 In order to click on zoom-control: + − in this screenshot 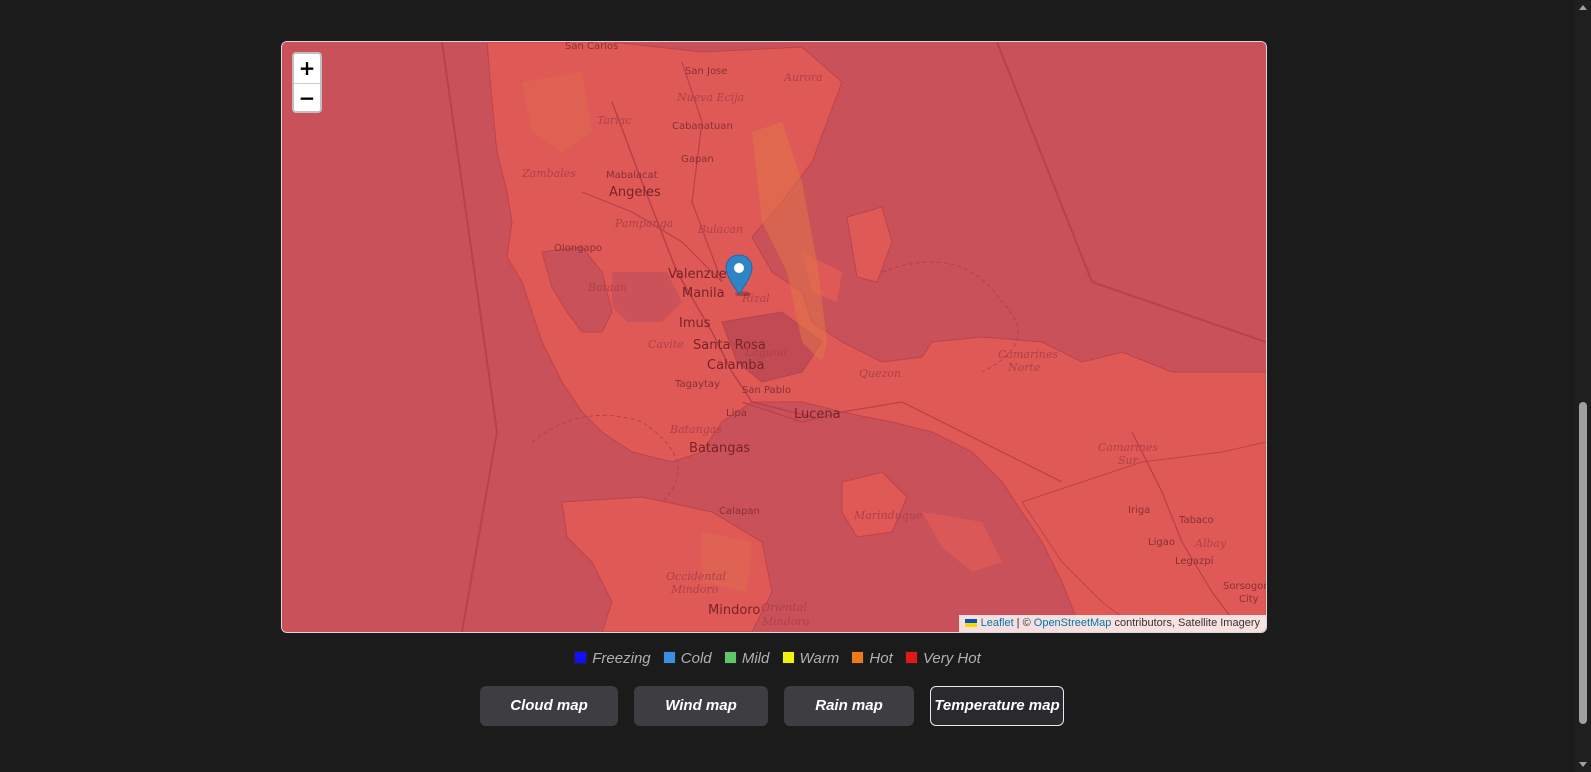, I will do `click(307, 82)`.